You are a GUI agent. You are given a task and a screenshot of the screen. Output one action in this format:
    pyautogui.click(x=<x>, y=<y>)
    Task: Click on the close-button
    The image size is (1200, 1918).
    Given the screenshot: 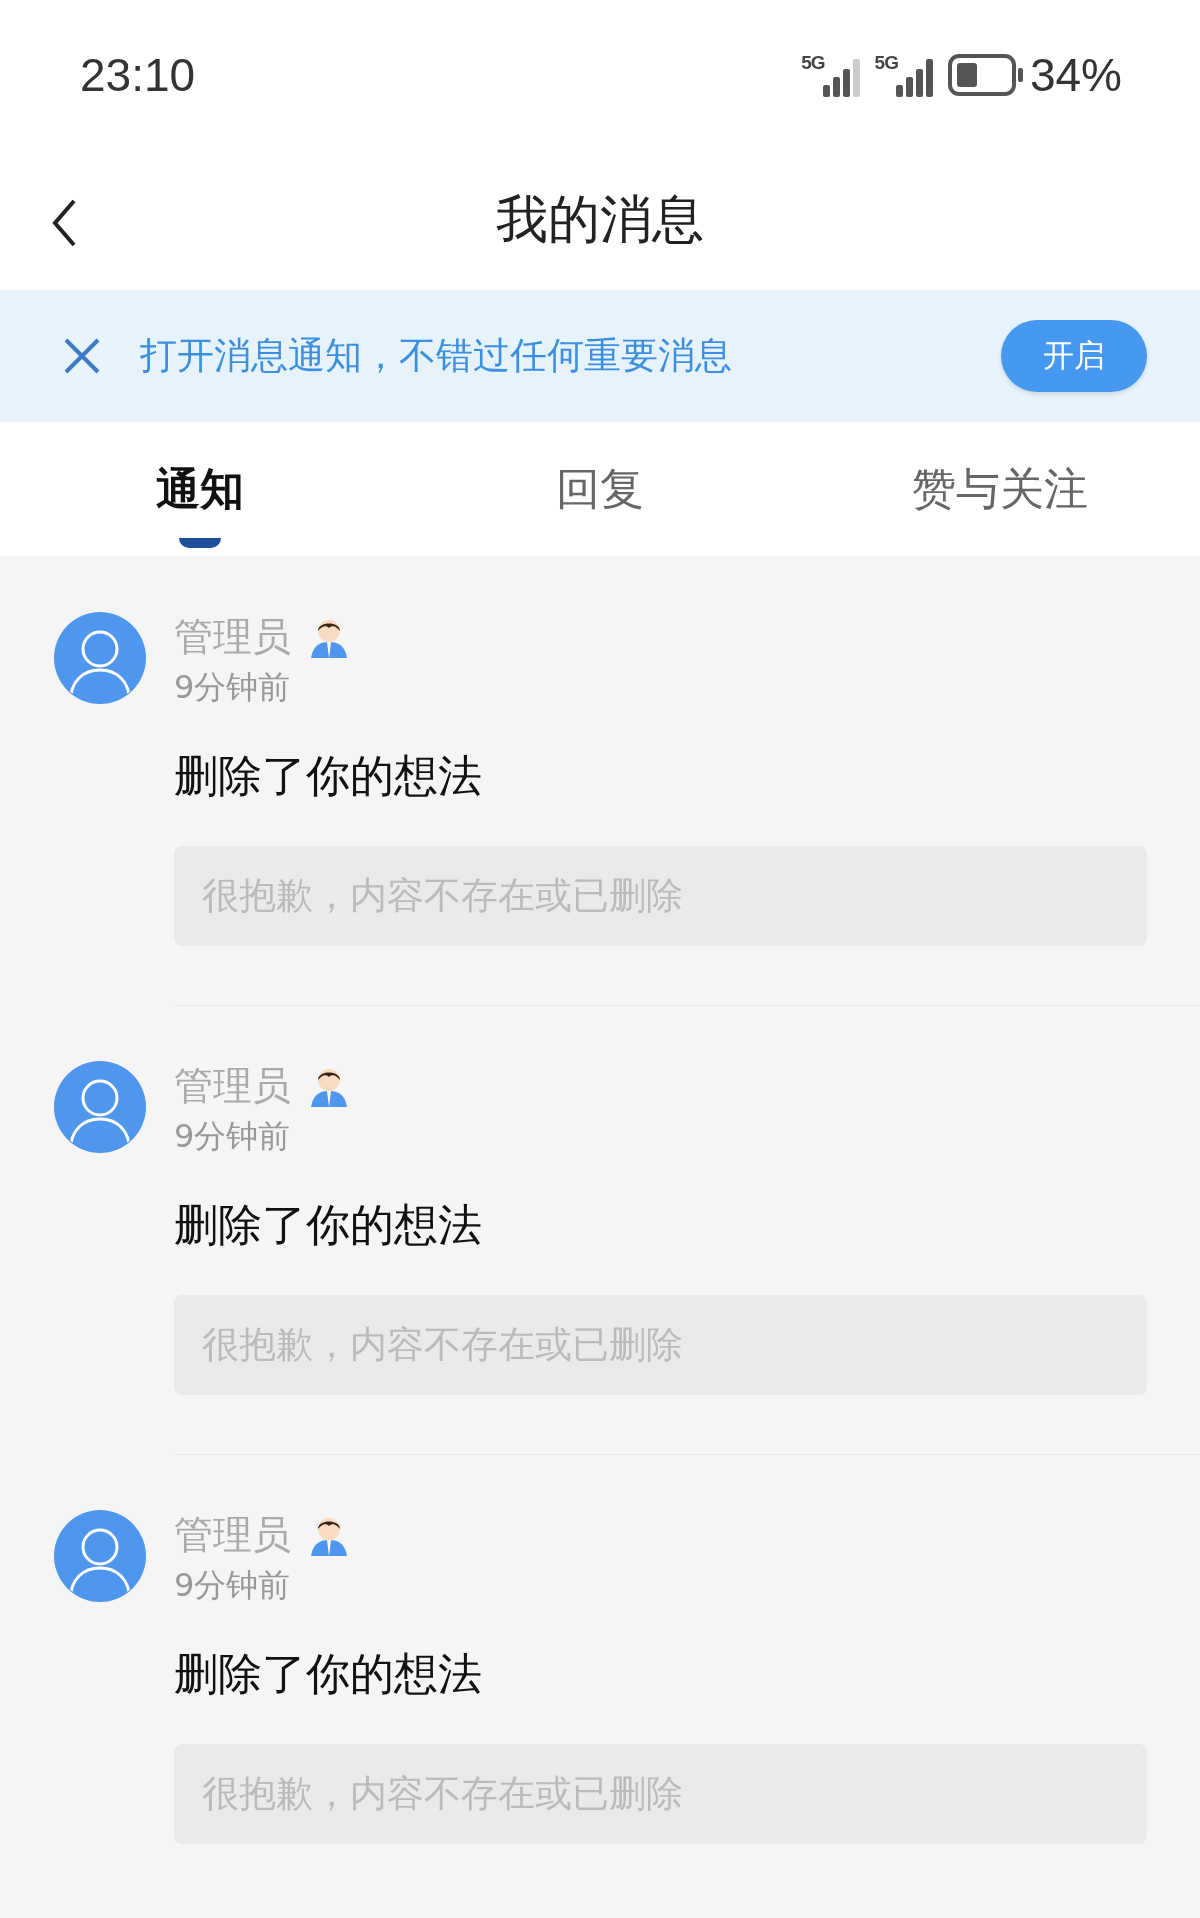 What is the action you would take?
    pyautogui.click(x=82, y=356)
    